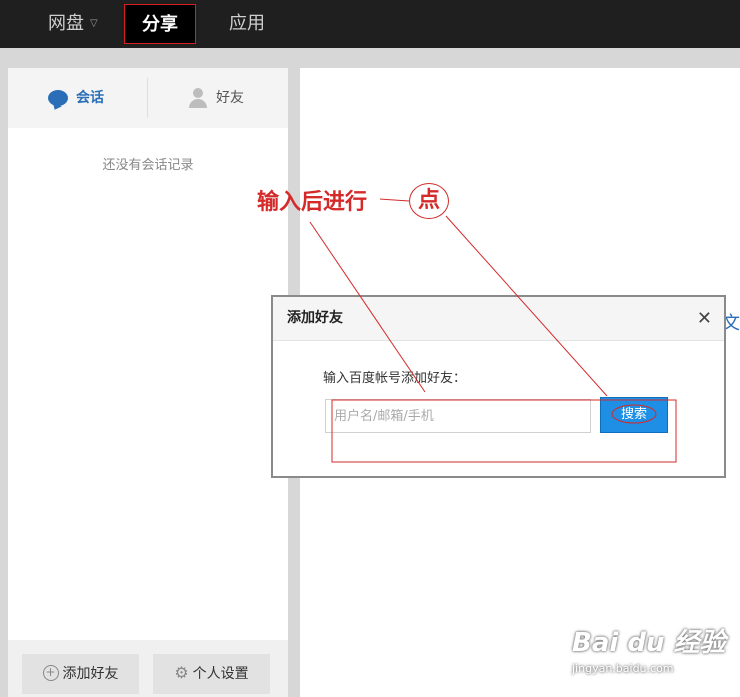 The image size is (740, 697). I want to click on close-icon: ✕, so click(704, 318).